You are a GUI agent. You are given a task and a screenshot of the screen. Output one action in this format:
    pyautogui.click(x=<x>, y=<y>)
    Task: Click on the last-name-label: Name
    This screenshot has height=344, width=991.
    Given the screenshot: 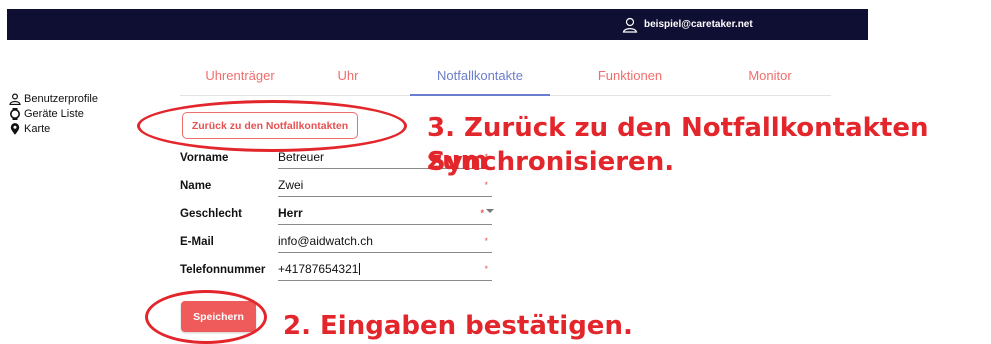 What is the action you would take?
    pyautogui.click(x=196, y=186)
    